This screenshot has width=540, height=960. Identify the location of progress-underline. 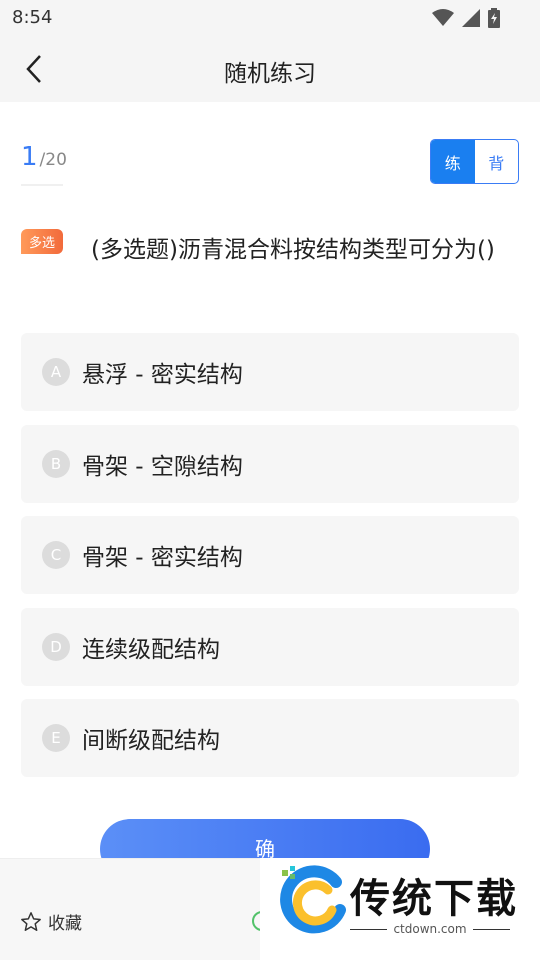
(42, 185).